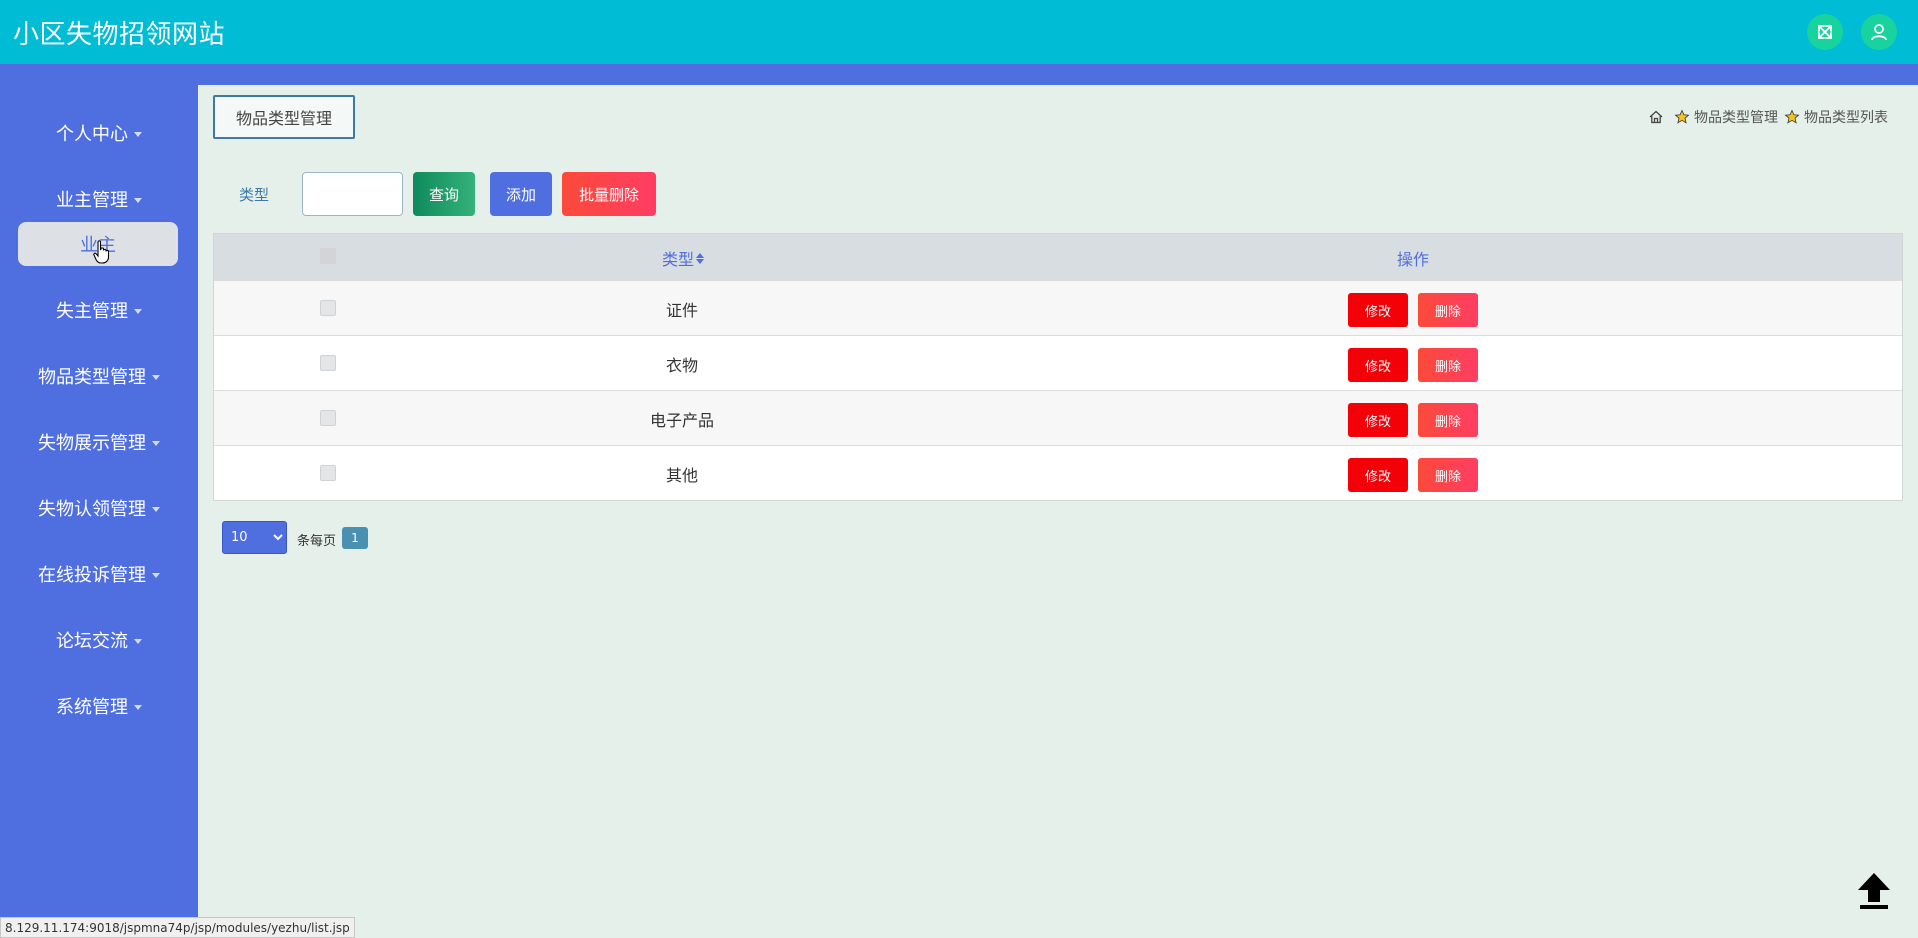  What do you see at coordinates (99, 310) in the screenshot?
I see `sidebar-item-loser-management: 失主管理` at bounding box center [99, 310].